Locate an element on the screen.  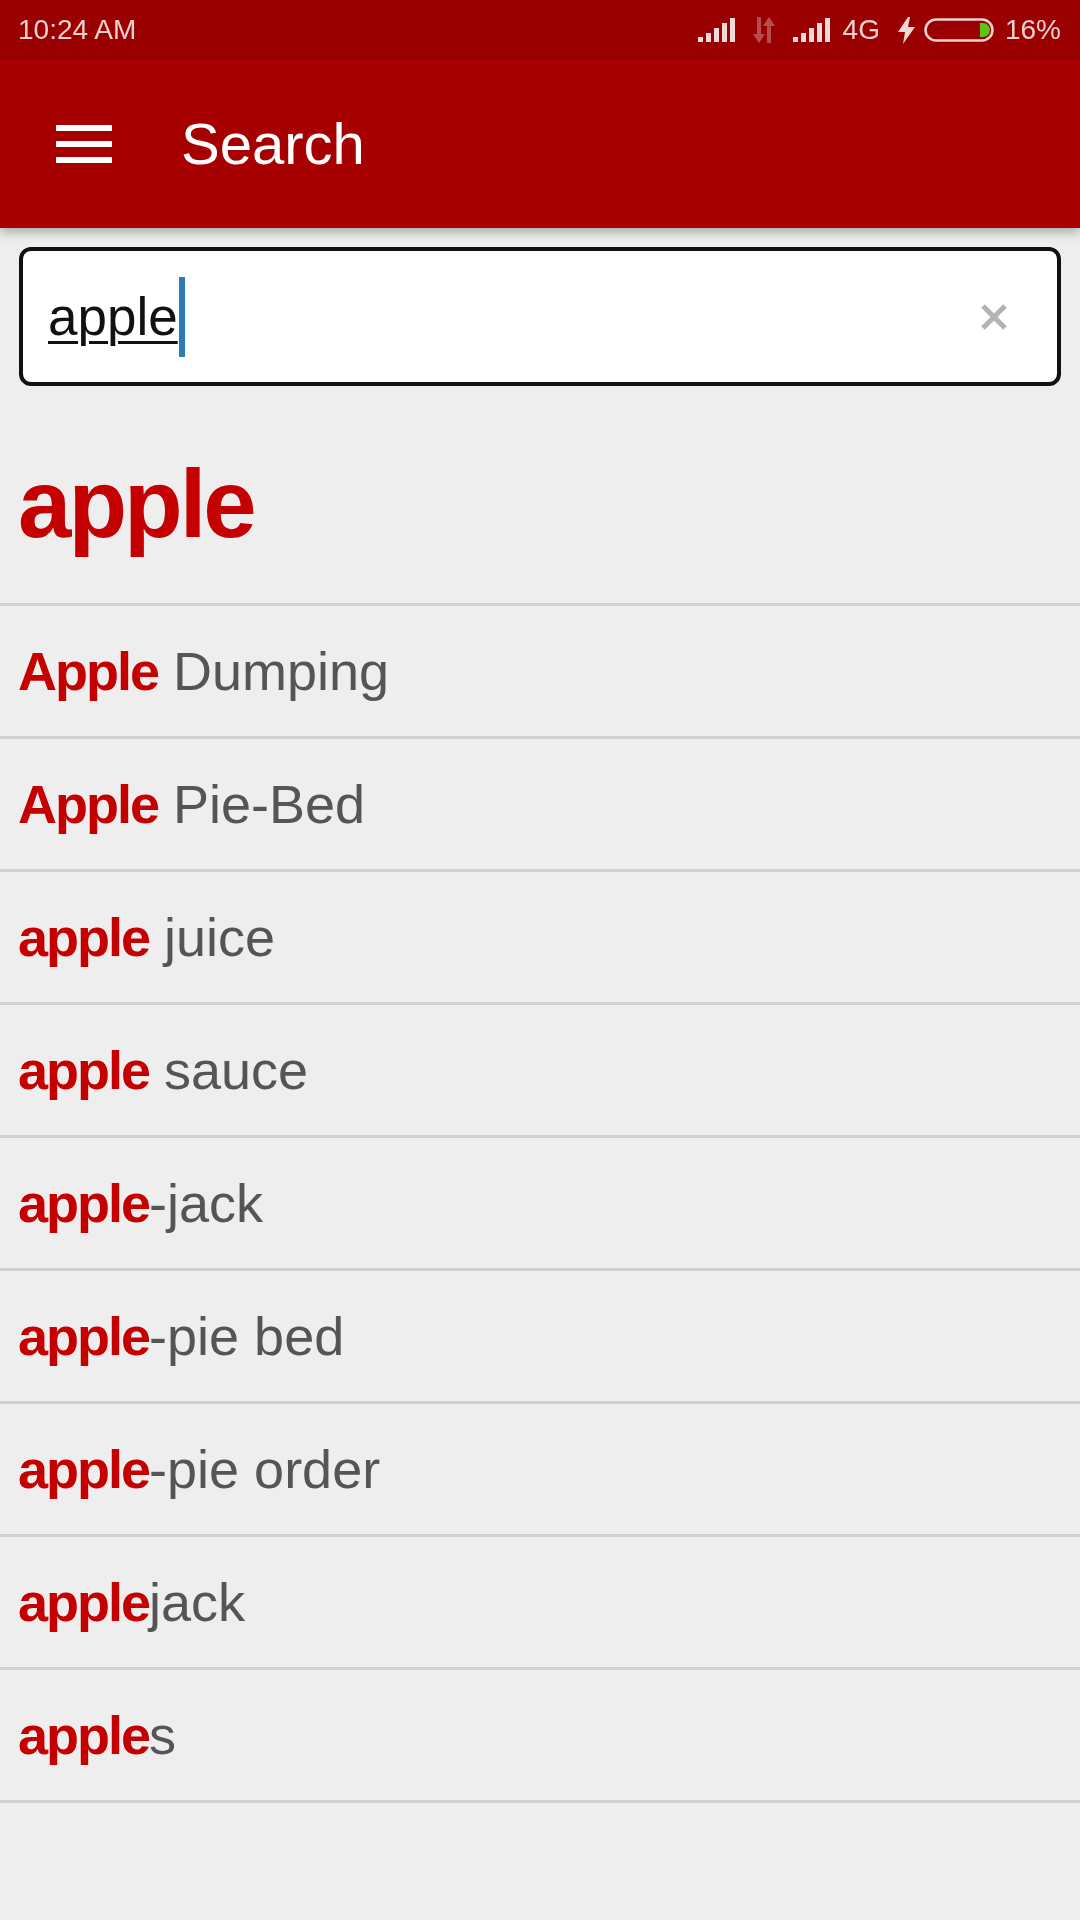
suggestion-item: applejack is located at coordinates (540, 1604).